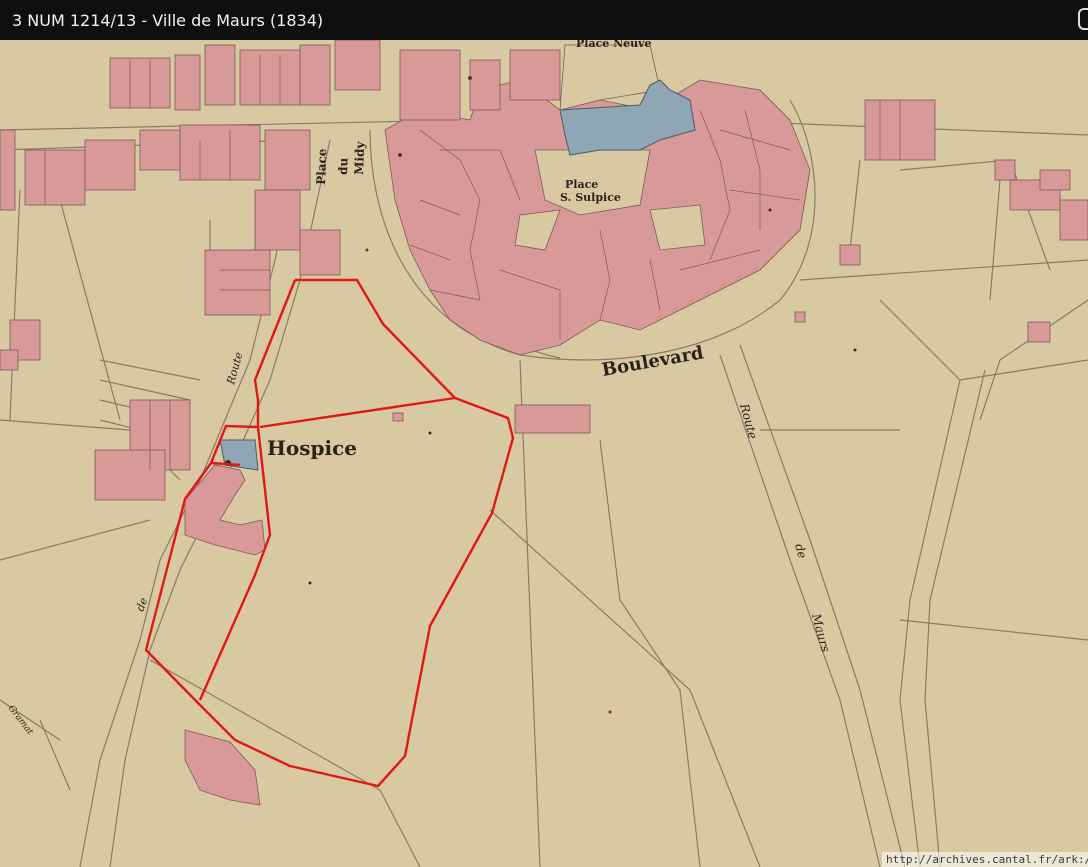 The image size is (1088, 867). I want to click on label-place-du-midy-3: Midy, so click(359, 157).